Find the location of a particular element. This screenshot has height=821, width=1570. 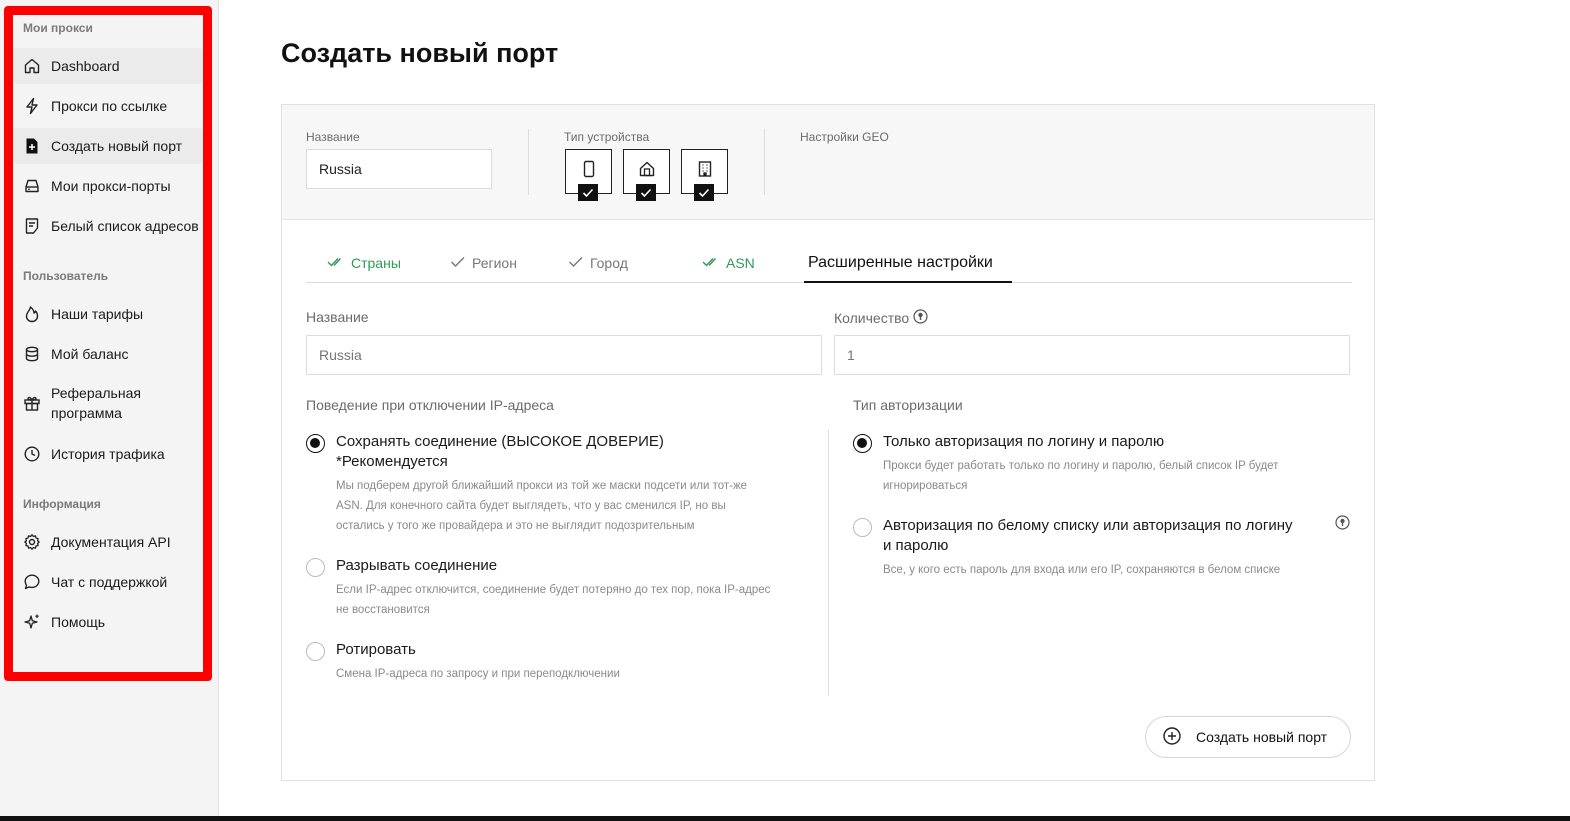

sidebar-item-whitelist: Белый список адресов is located at coordinates (108, 226).